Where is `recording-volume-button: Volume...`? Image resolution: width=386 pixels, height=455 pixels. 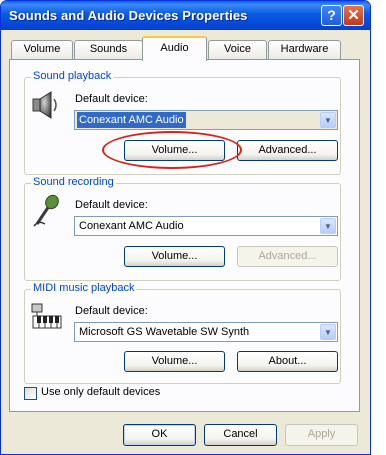
recording-volume-button: Volume... is located at coordinates (174, 256).